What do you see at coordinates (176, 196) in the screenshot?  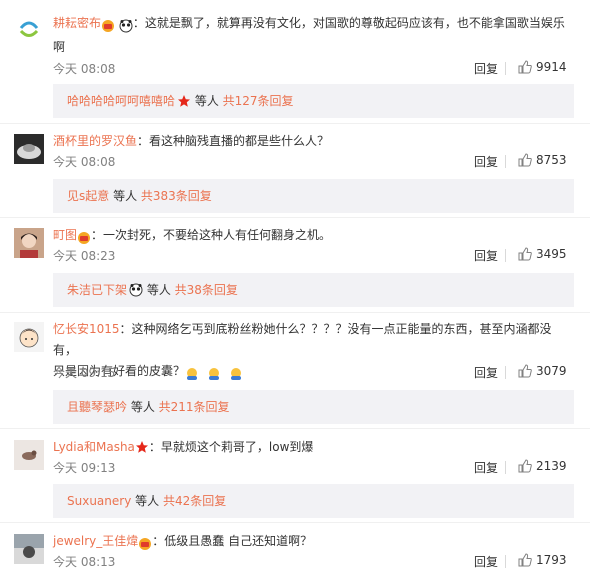 I see `sub-reply-count-link: 共383条回复` at bounding box center [176, 196].